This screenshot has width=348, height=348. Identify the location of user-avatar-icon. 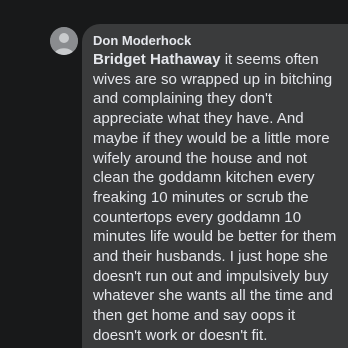
(64, 41).